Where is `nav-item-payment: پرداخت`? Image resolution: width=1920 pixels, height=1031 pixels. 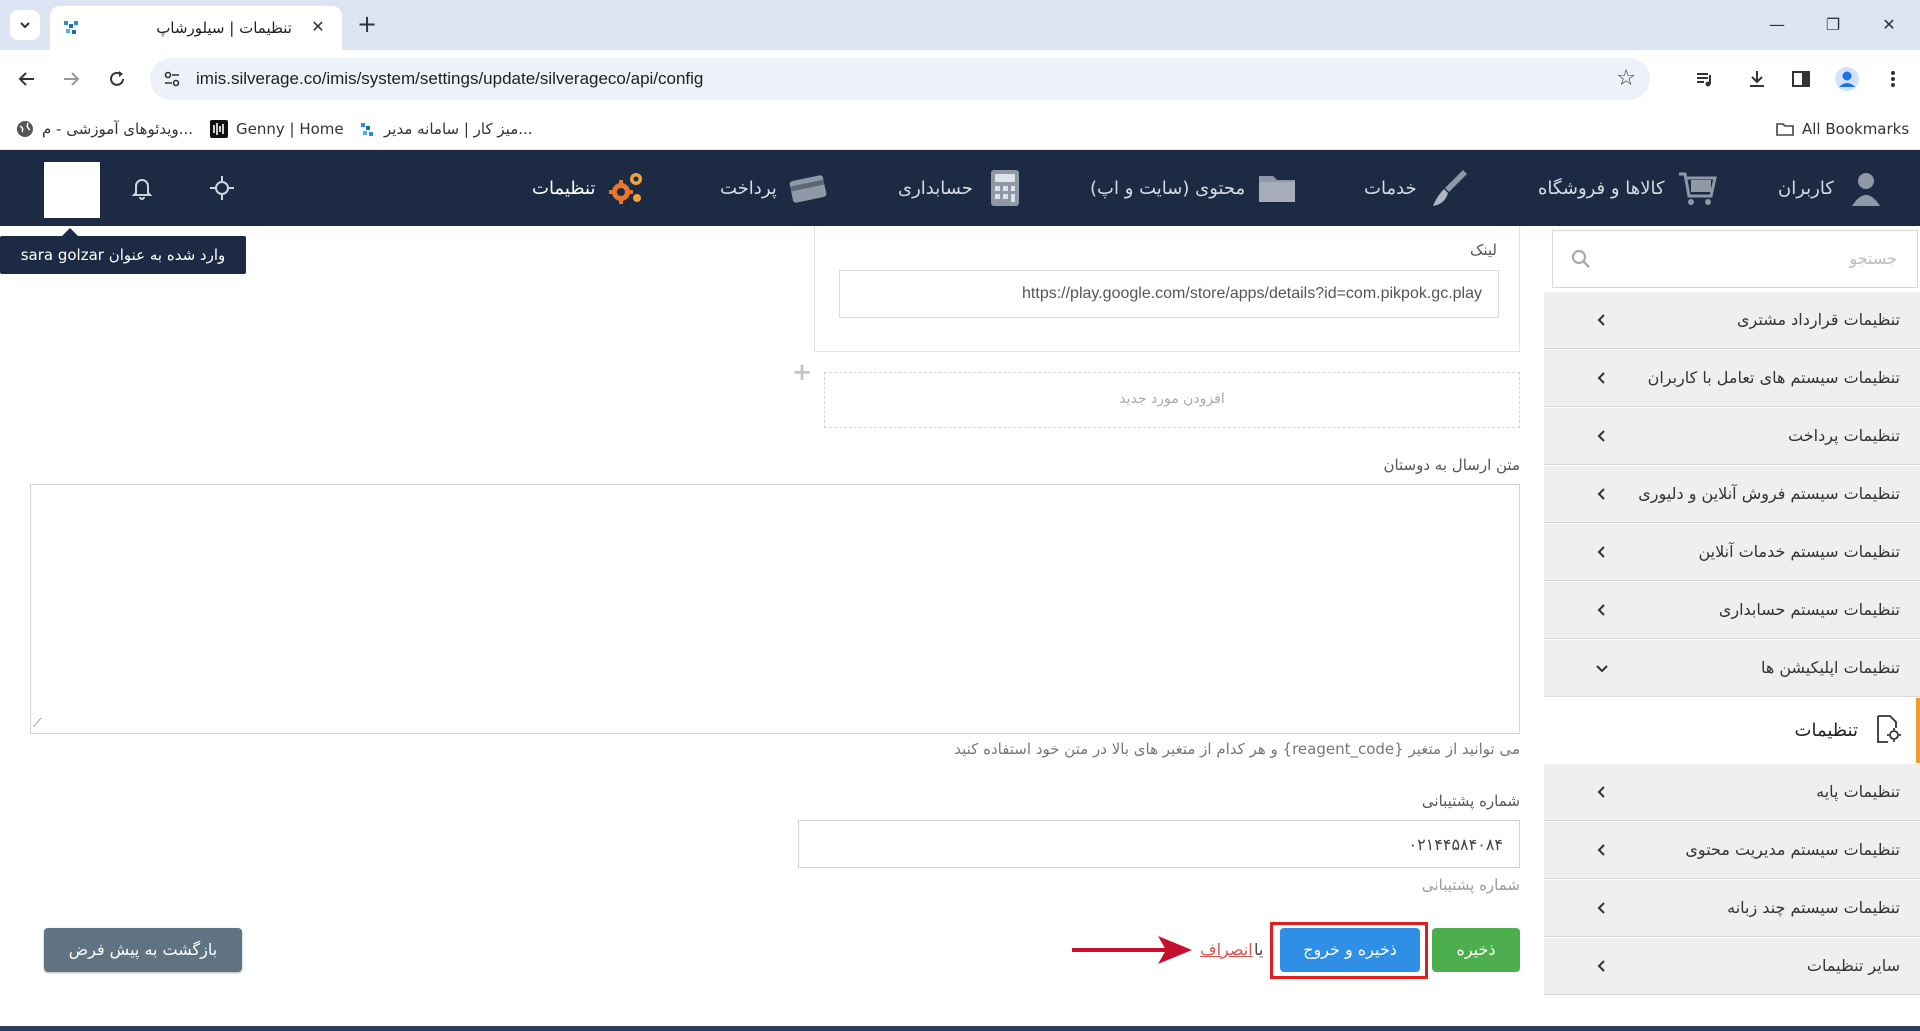
nav-item-payment: پرداخت is located at coordinates (775, 188).